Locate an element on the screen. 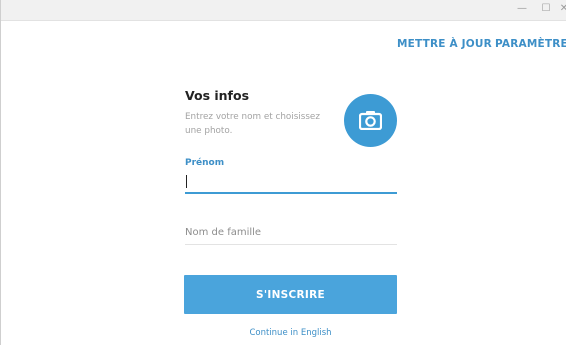 Image resolution: width=566 pixels, height=345 pixels. settings-link: PARAMÈTRES is located at coordinates (530, 44).